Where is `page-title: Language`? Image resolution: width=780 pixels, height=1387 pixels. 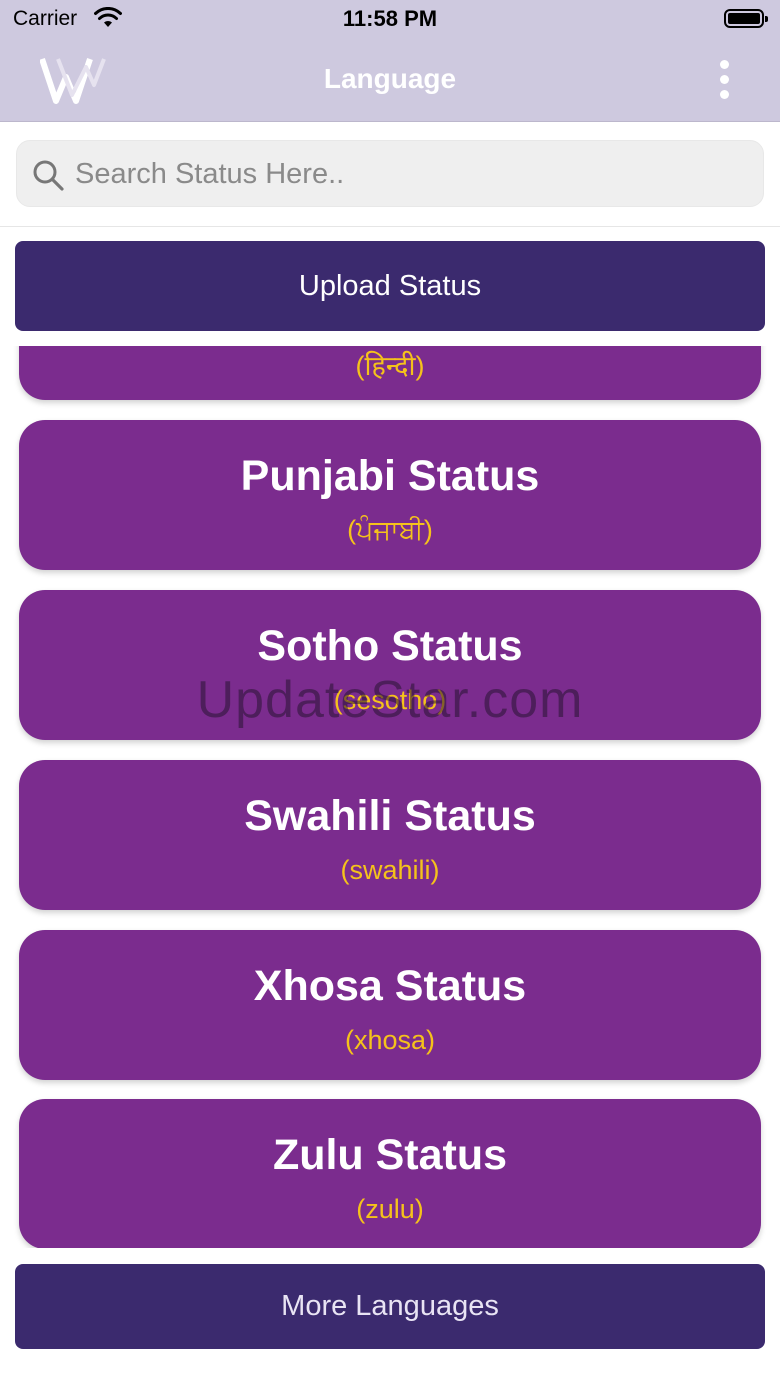 page-title: Language is located at coordinates (390, 78).